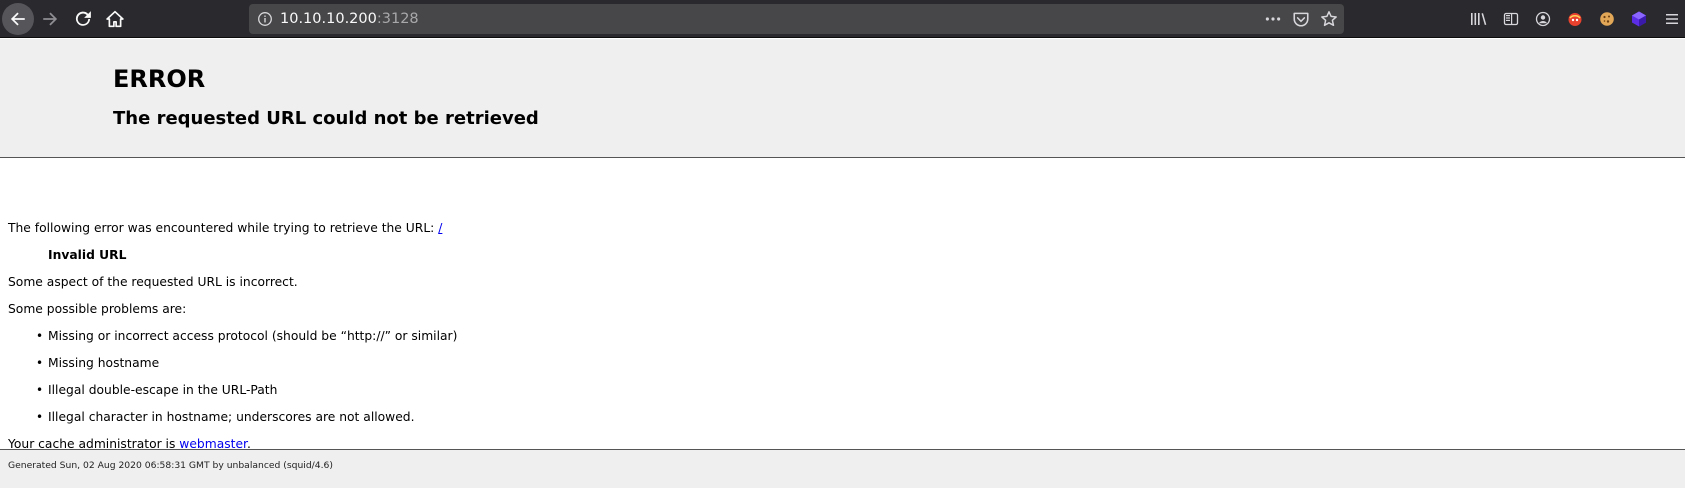  I want to click on sidebar-icon, so click(1511, 19).